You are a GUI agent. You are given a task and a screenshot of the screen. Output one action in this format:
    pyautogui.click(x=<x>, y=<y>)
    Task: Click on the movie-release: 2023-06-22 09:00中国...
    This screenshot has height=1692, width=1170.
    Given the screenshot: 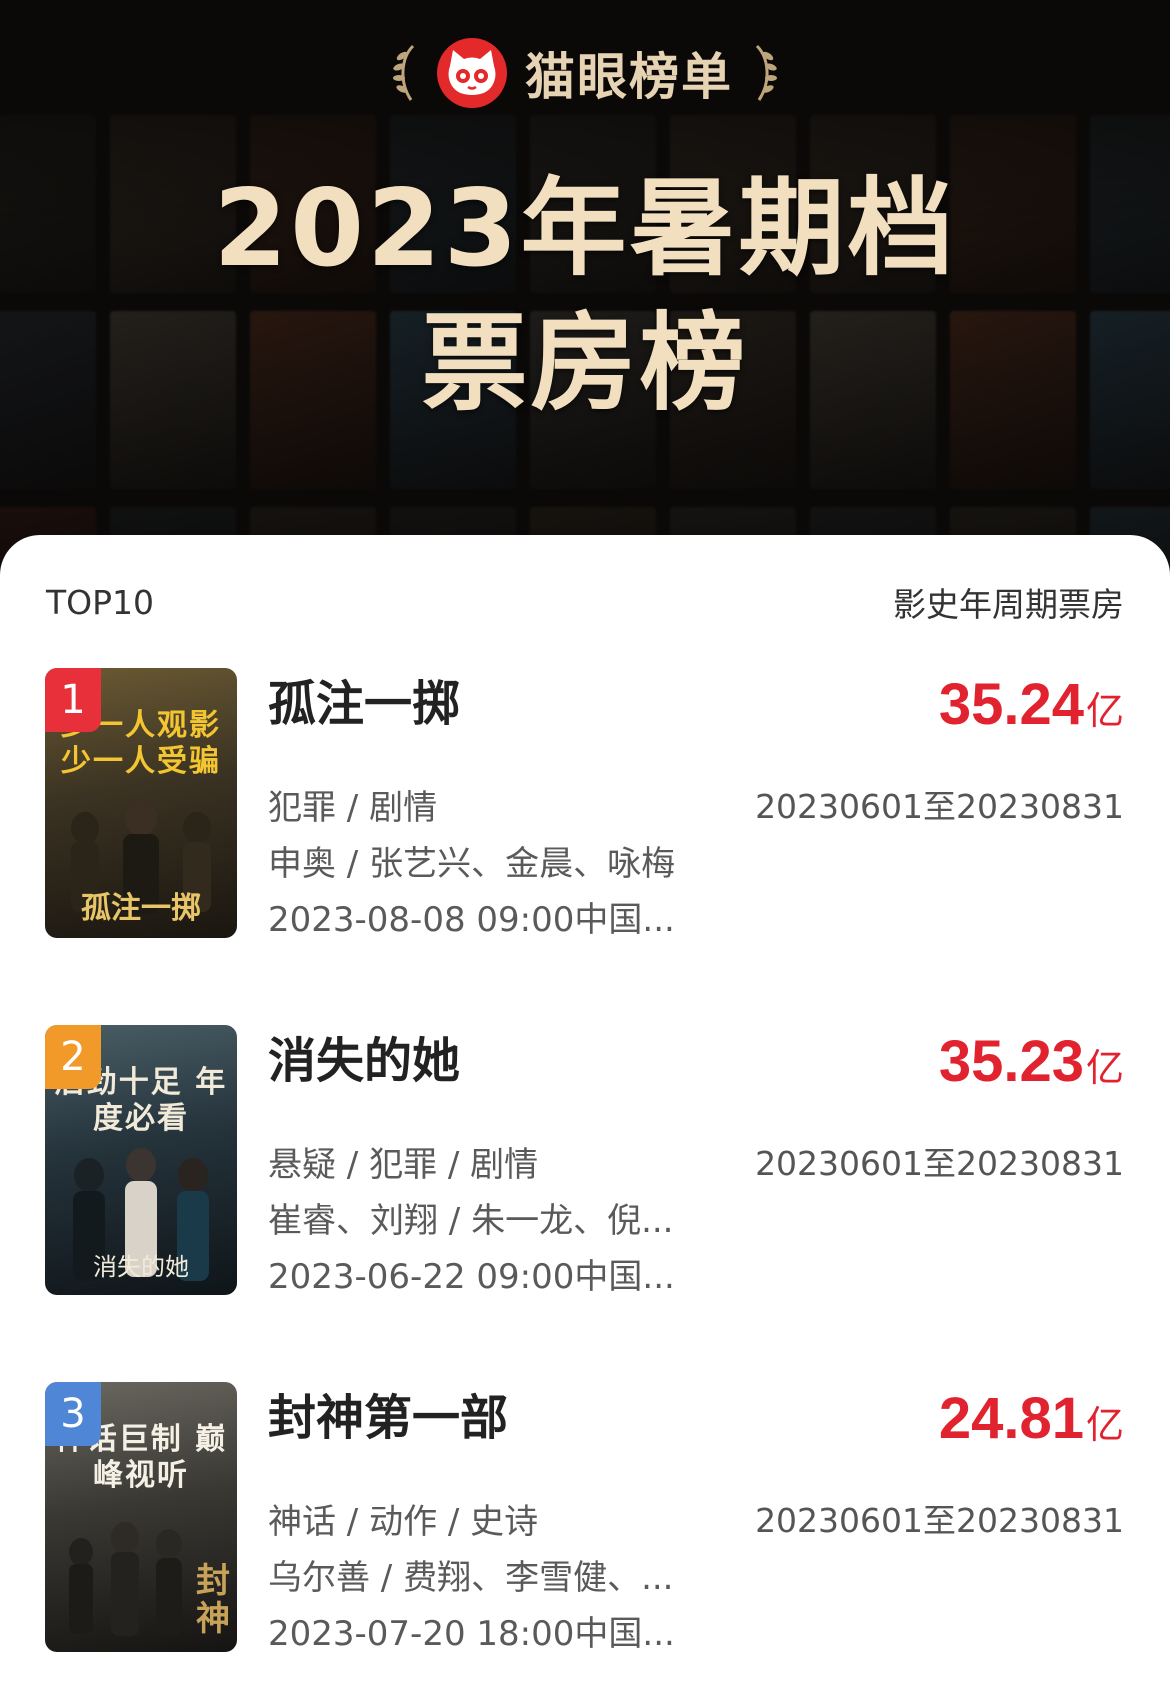 What is the action you would take?
    pyautogui.click(x=471, y=1277)
    